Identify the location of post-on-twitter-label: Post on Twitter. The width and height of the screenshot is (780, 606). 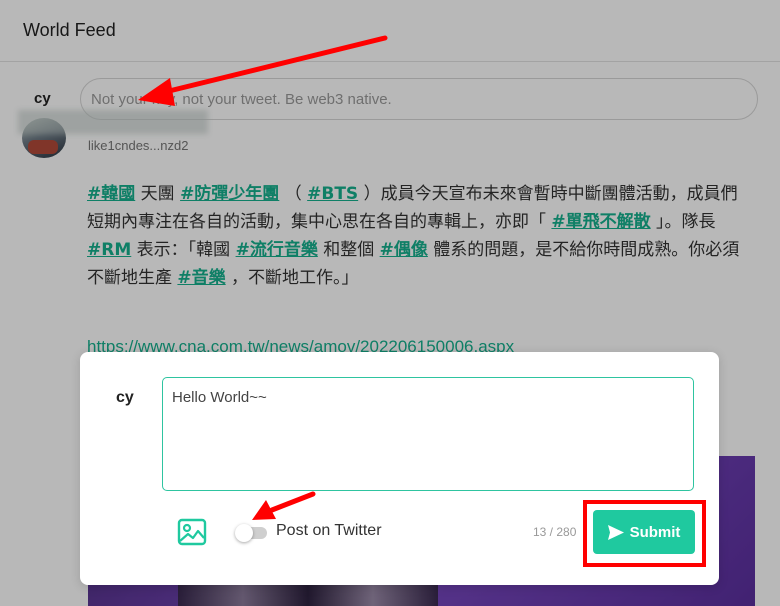
(329, 530).